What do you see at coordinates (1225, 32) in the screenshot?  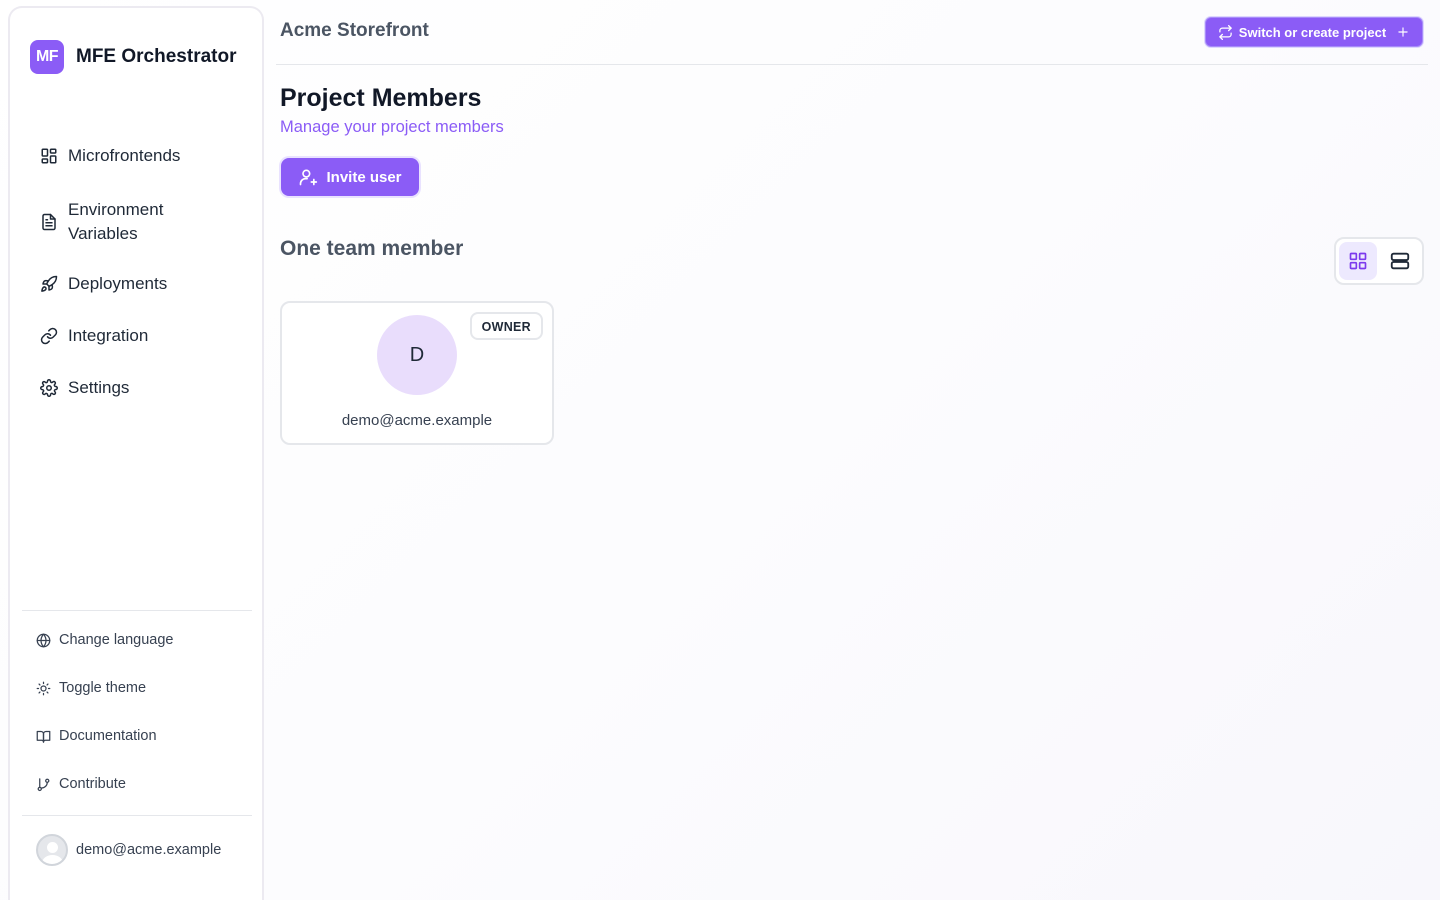 I see `repeat-icon` at bounding box center [1225, 32].